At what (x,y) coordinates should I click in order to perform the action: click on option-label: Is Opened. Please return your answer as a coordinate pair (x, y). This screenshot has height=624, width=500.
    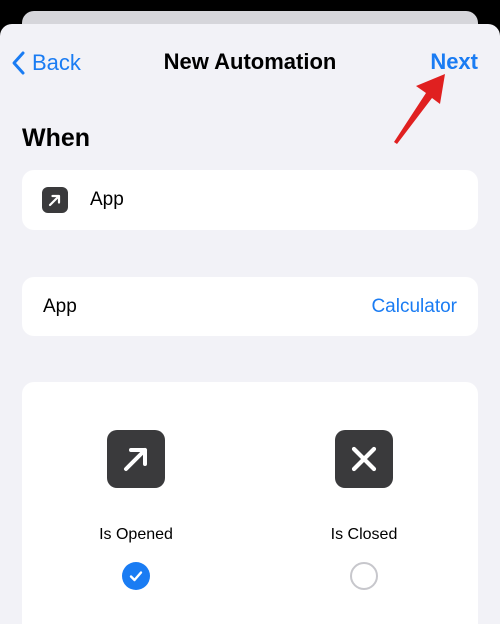
    Looking at the image, I should click on (136, 534).